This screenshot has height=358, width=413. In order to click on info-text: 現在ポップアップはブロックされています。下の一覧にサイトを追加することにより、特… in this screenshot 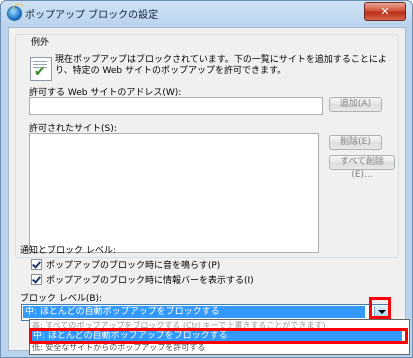, I will do `click(221, 65)`.